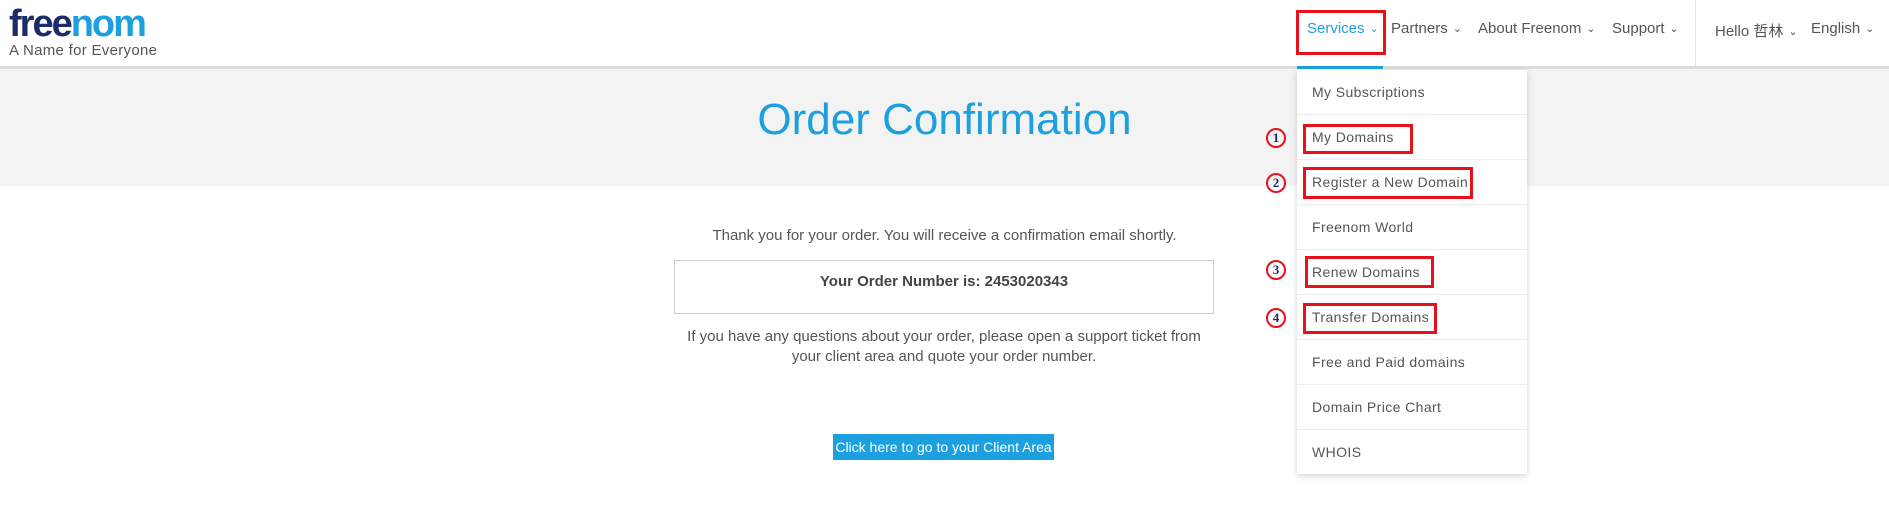 The height and width of the screenshot is (531, 1889). What do you see at coordinates (1412, 137) in the screenshot?
I see `menu-item-my-domains: My Domains` at bounding box center [1412, 137].